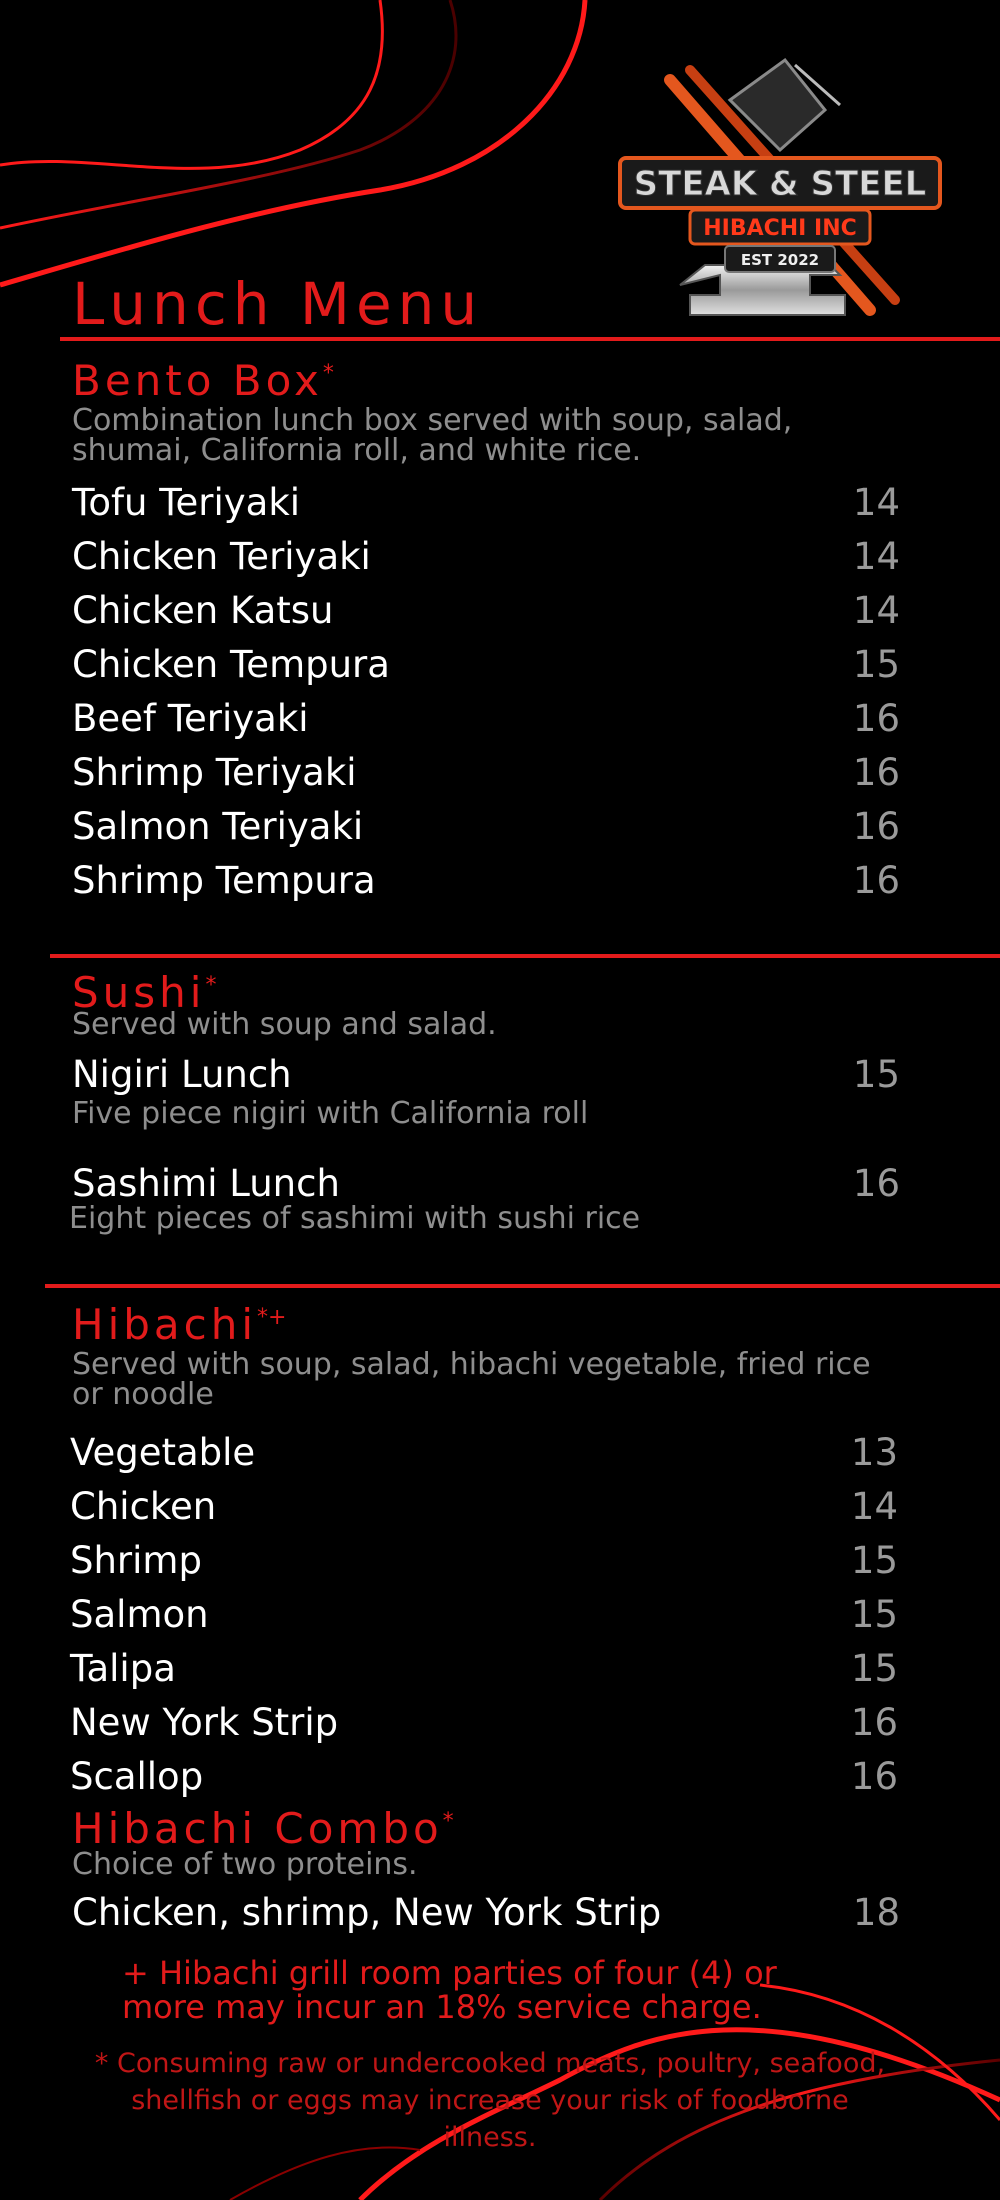 Image resolution: width=1000 pixels, height=2200 pixels. I want to click on title-divider, so click(530, 339).